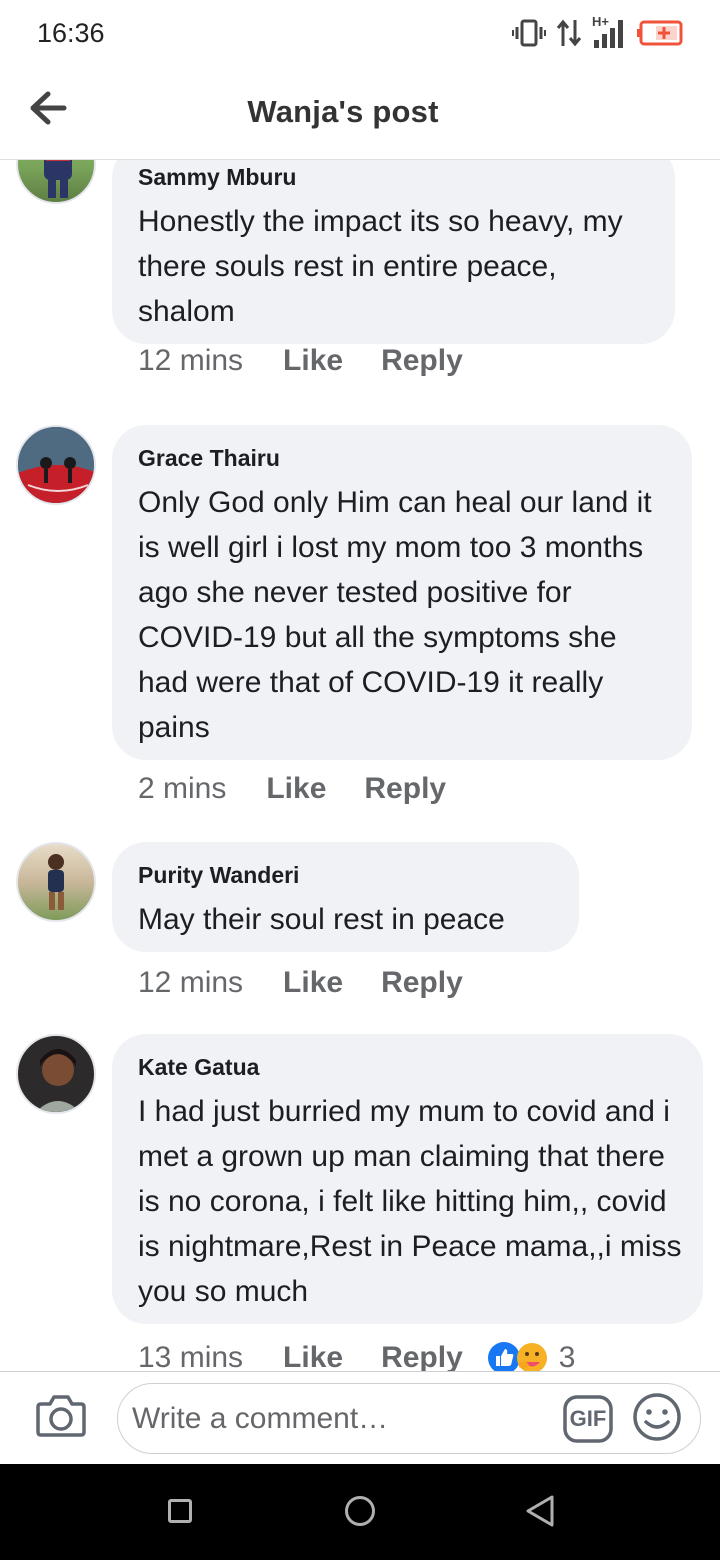  What do you see at coordinates (343, 111) in the screenshot?
I see `page-title: Wanja's post` at bounding box center [343, 111].